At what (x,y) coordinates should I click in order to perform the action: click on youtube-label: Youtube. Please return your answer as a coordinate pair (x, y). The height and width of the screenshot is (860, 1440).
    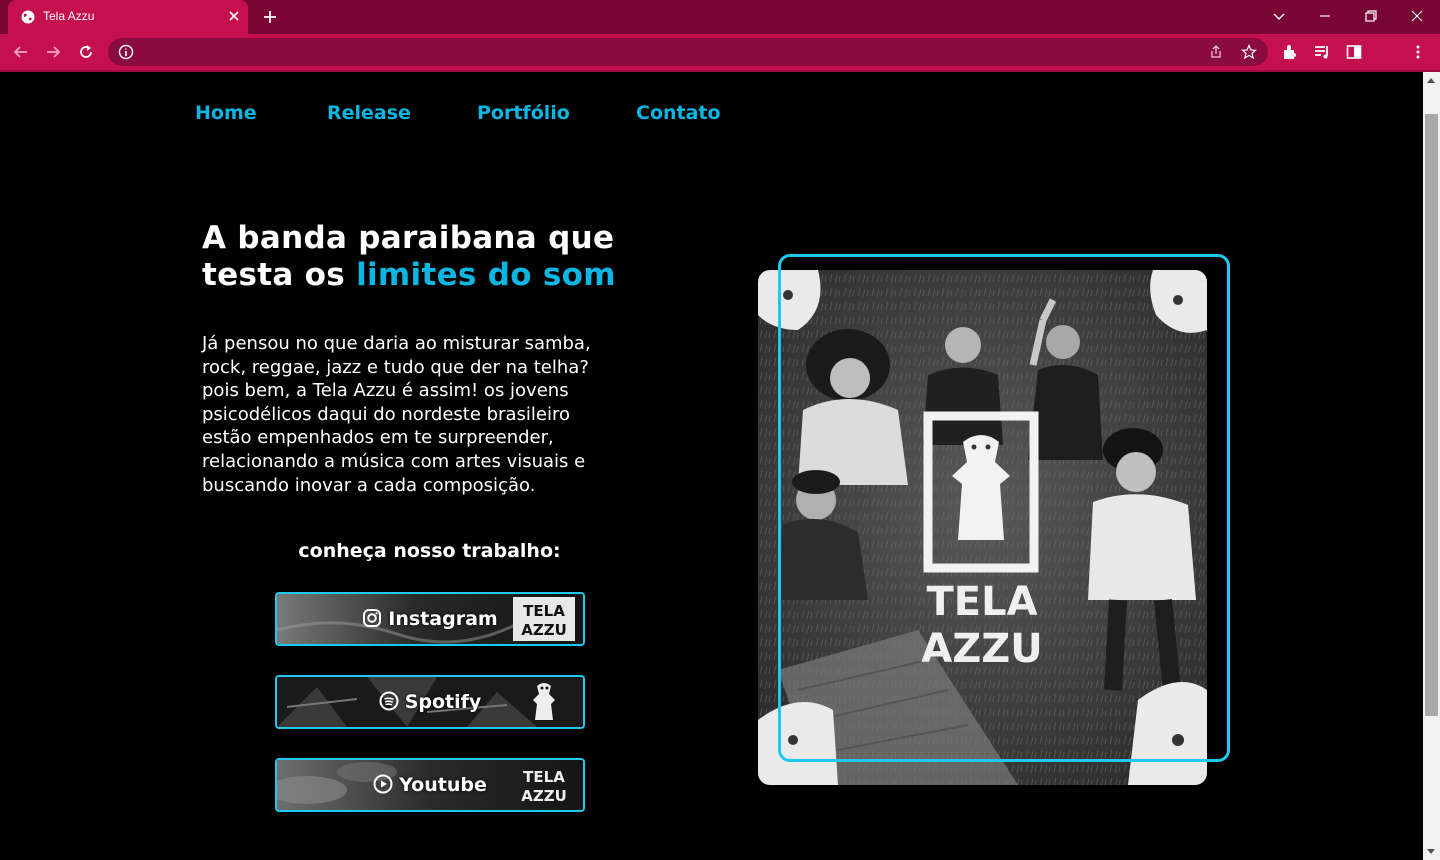
    Looking at the image, I should click on (443, 785).